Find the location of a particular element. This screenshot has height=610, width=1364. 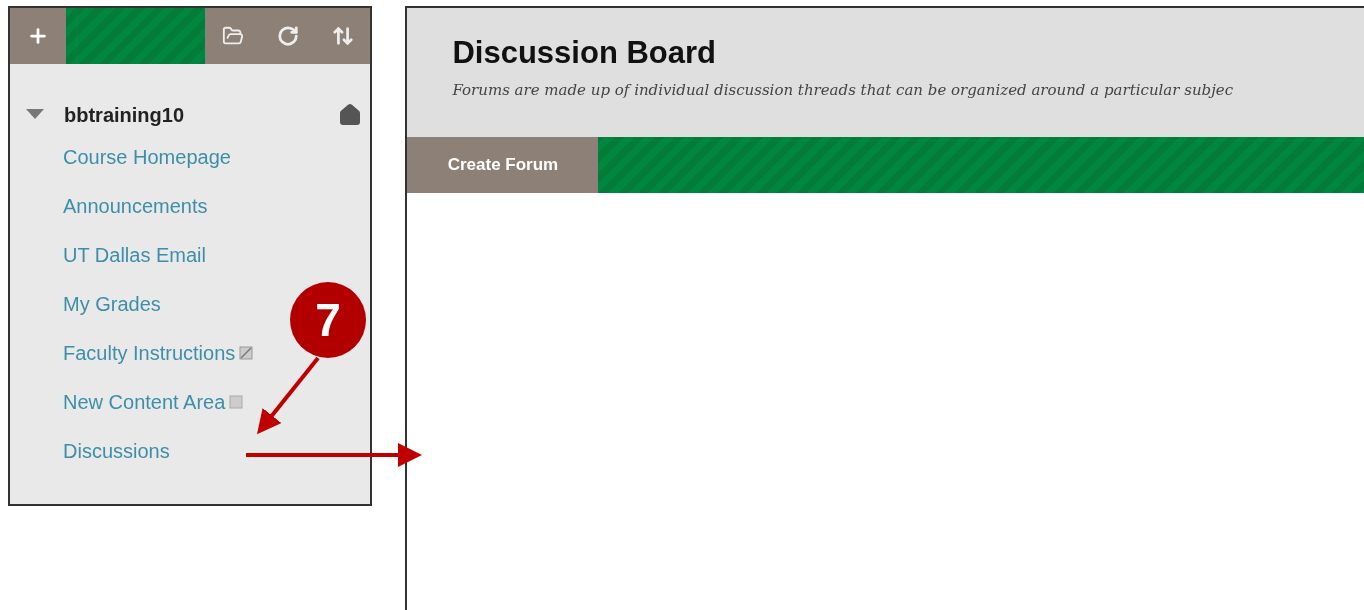

menu-link: Course Homepage is located at coordinates (147, 156).